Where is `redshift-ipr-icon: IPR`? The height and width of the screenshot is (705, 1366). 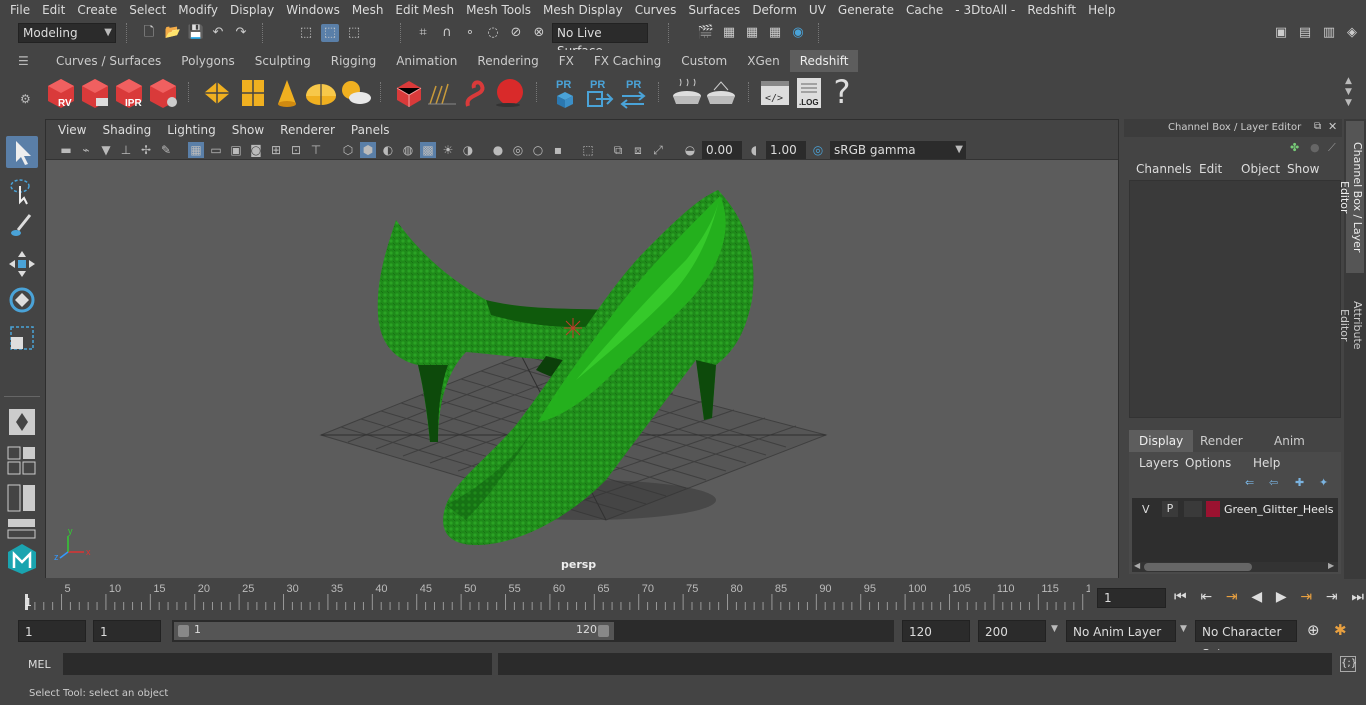
redshift-ipr-icon: IPR is located at coordinates (129, 93).